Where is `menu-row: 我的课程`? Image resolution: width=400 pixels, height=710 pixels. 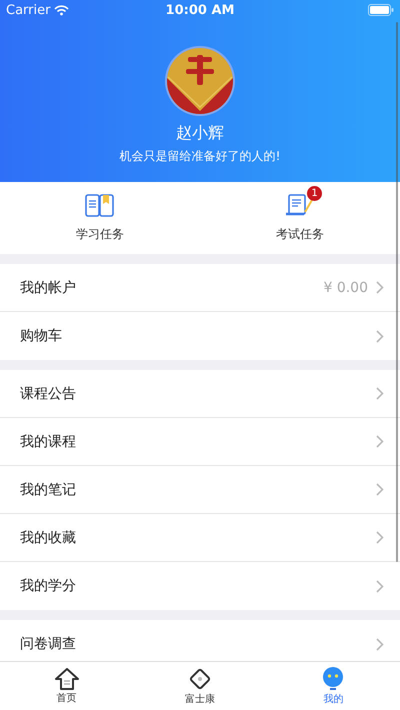
menu-row: 我的课程 is located at coordinates (200, 442).